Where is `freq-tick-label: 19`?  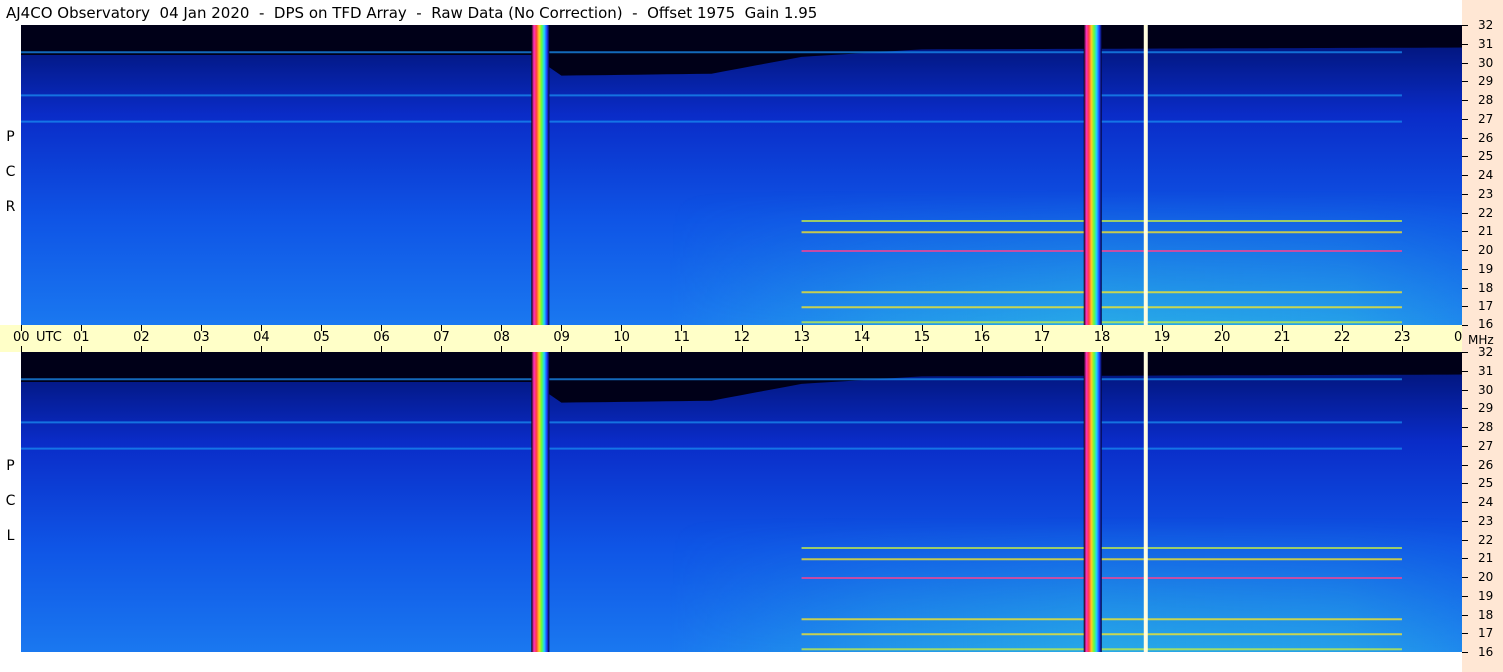 freq-tick-label: 19 is located at coordinates (1486, 595).